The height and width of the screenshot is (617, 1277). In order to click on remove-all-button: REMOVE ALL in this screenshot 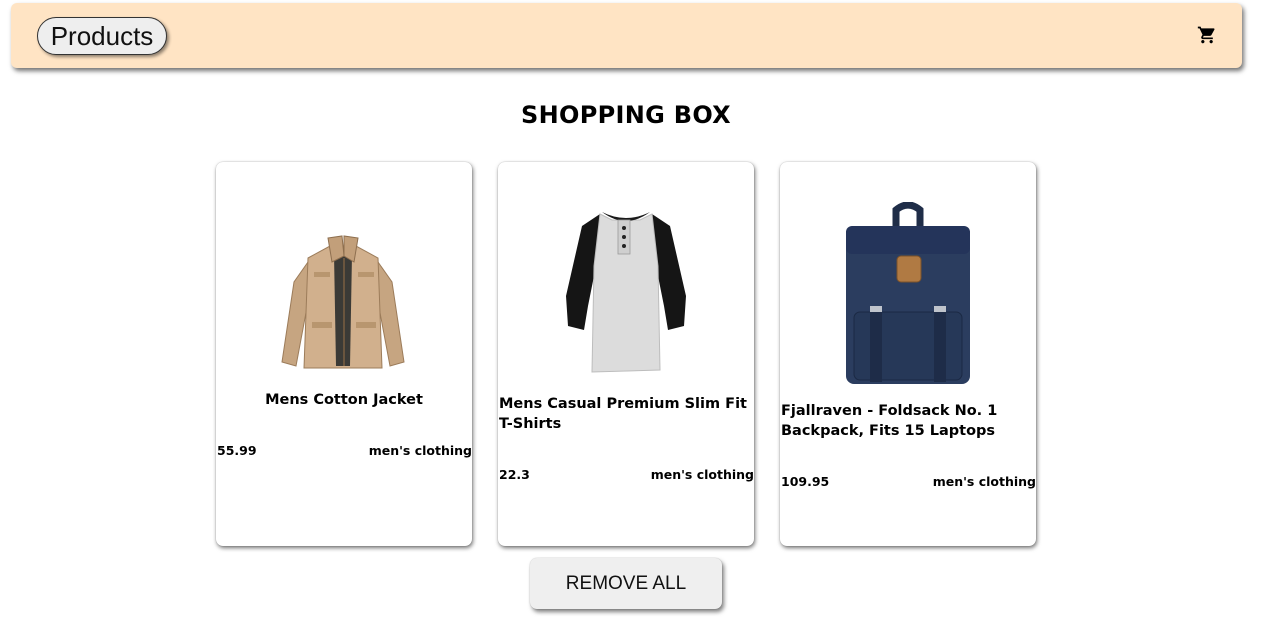, I will do `click(626, 583)`.